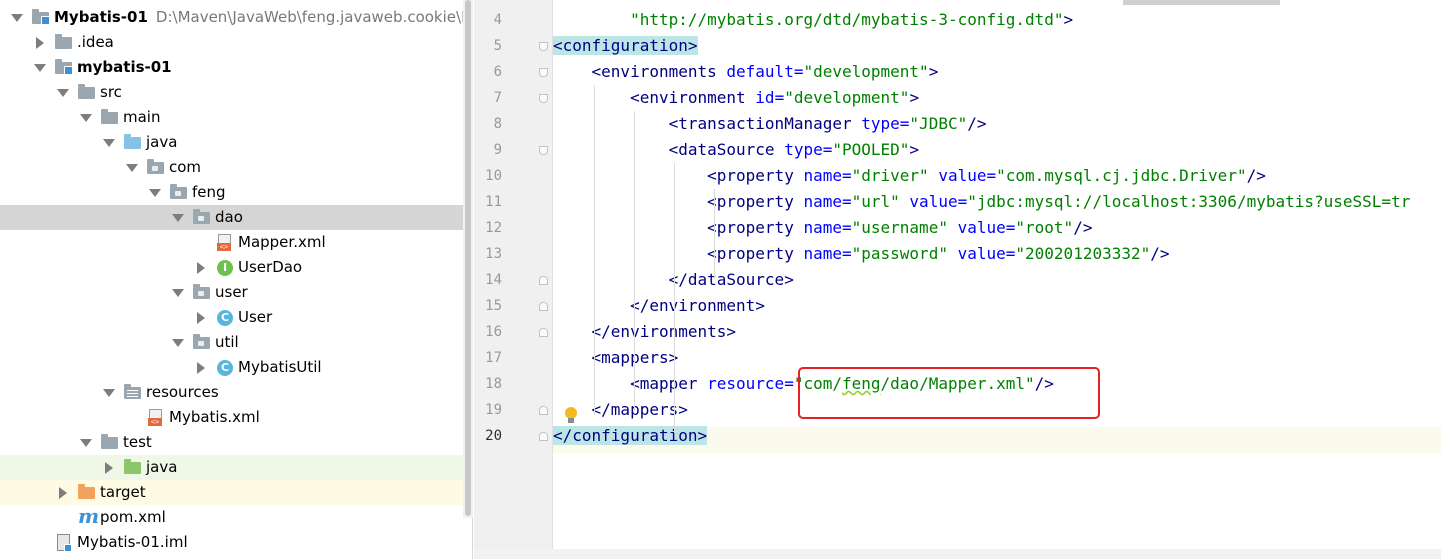 This screenshot has width=1441, height=559. Describe the element at coordinates (571, 416) in the screenshot. I see `lightbulb-intention-icon` at that location.